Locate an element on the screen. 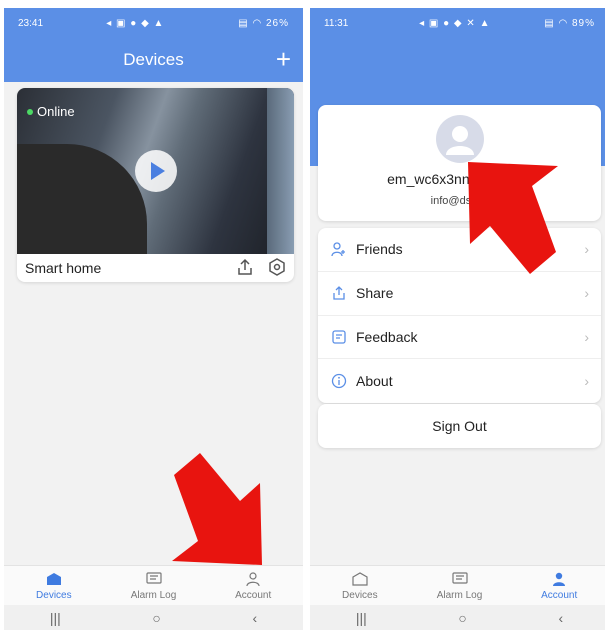 This screenshot has height=630, width=605. menu-item-label: Feedback is located at coordinates (387, 336).